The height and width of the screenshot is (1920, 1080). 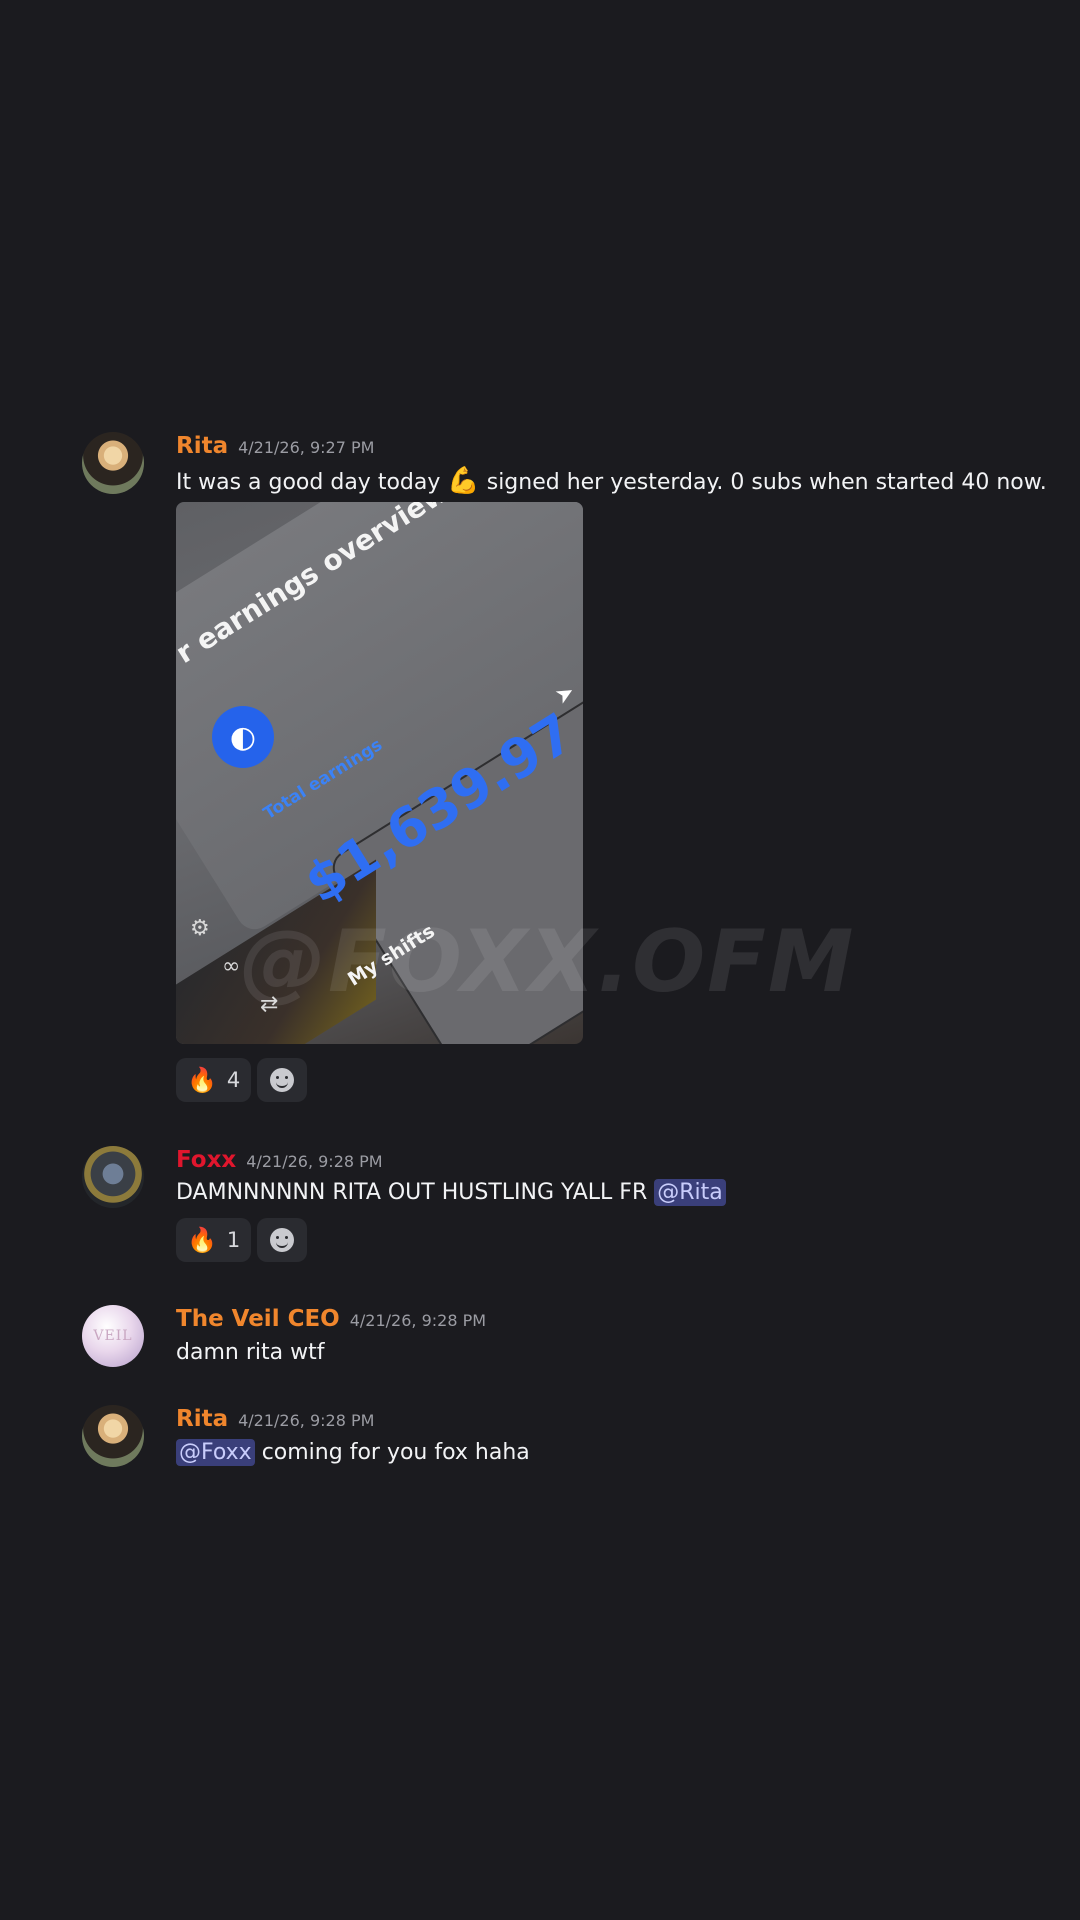 I want to click on message-header: Rita 4/21/26, 9:27 PM, so click(x=275, y=446).